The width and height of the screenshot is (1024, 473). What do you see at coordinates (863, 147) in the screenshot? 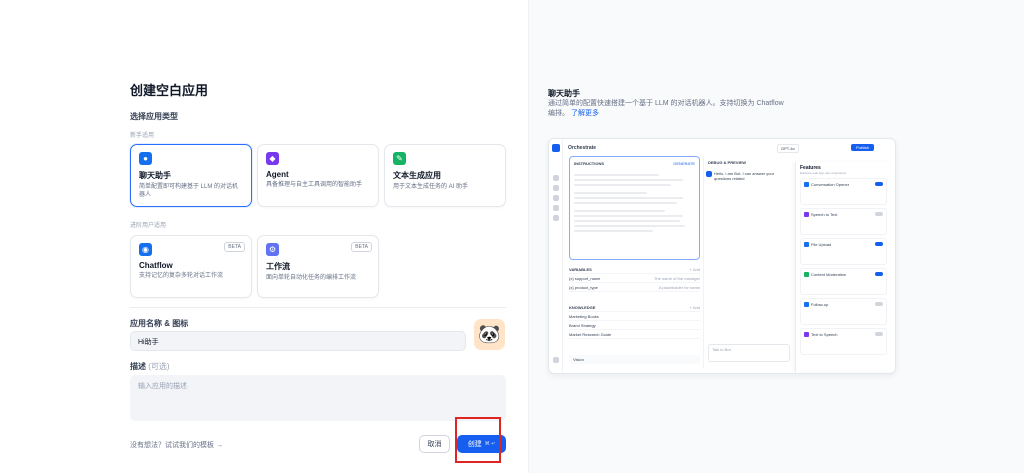
I see `publish-button: Publish` at bounding box center [863, 147].